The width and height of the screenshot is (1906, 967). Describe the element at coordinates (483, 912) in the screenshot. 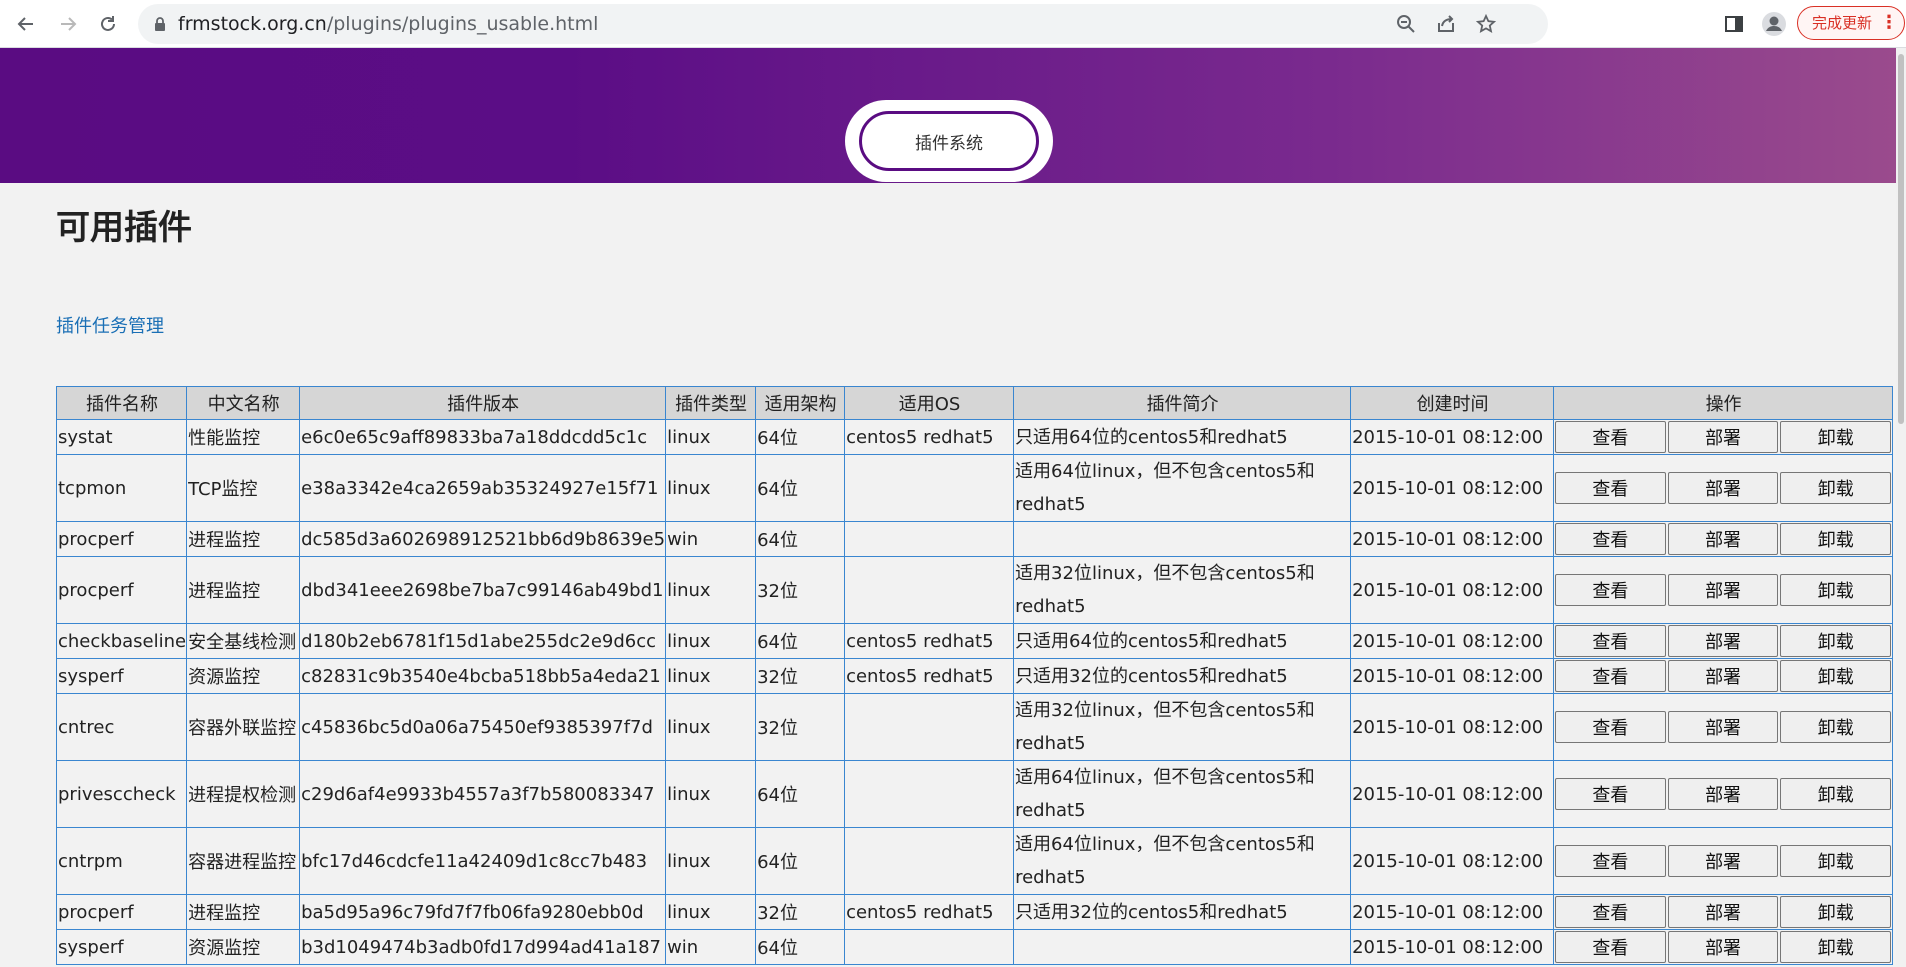

I see `version-cell: ba5d95a96c79fd7f7fb06fa9280ebb0d` at that location.